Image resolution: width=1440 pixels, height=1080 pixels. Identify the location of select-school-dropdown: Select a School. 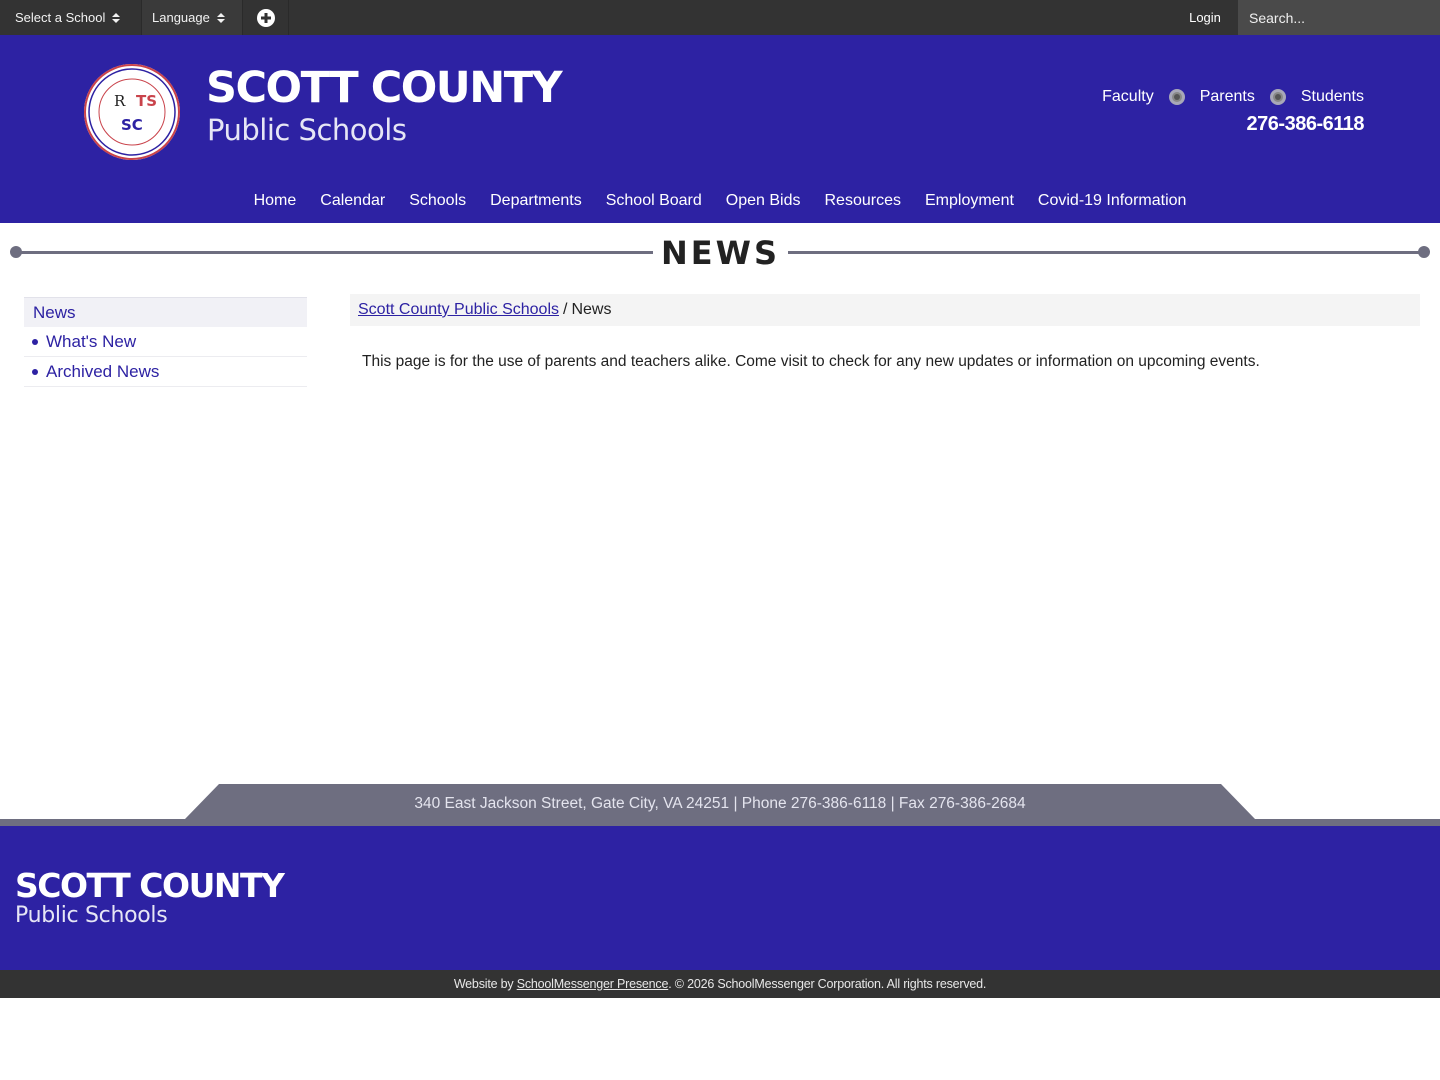
(70, 17).